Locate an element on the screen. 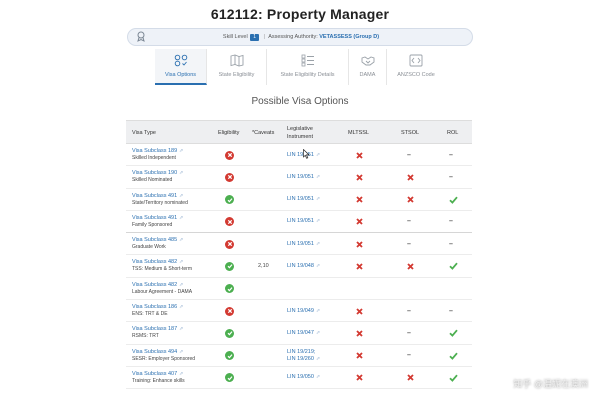  visa-subclass-name: Visa Subclass 190 is located at coordinates (155, 173).